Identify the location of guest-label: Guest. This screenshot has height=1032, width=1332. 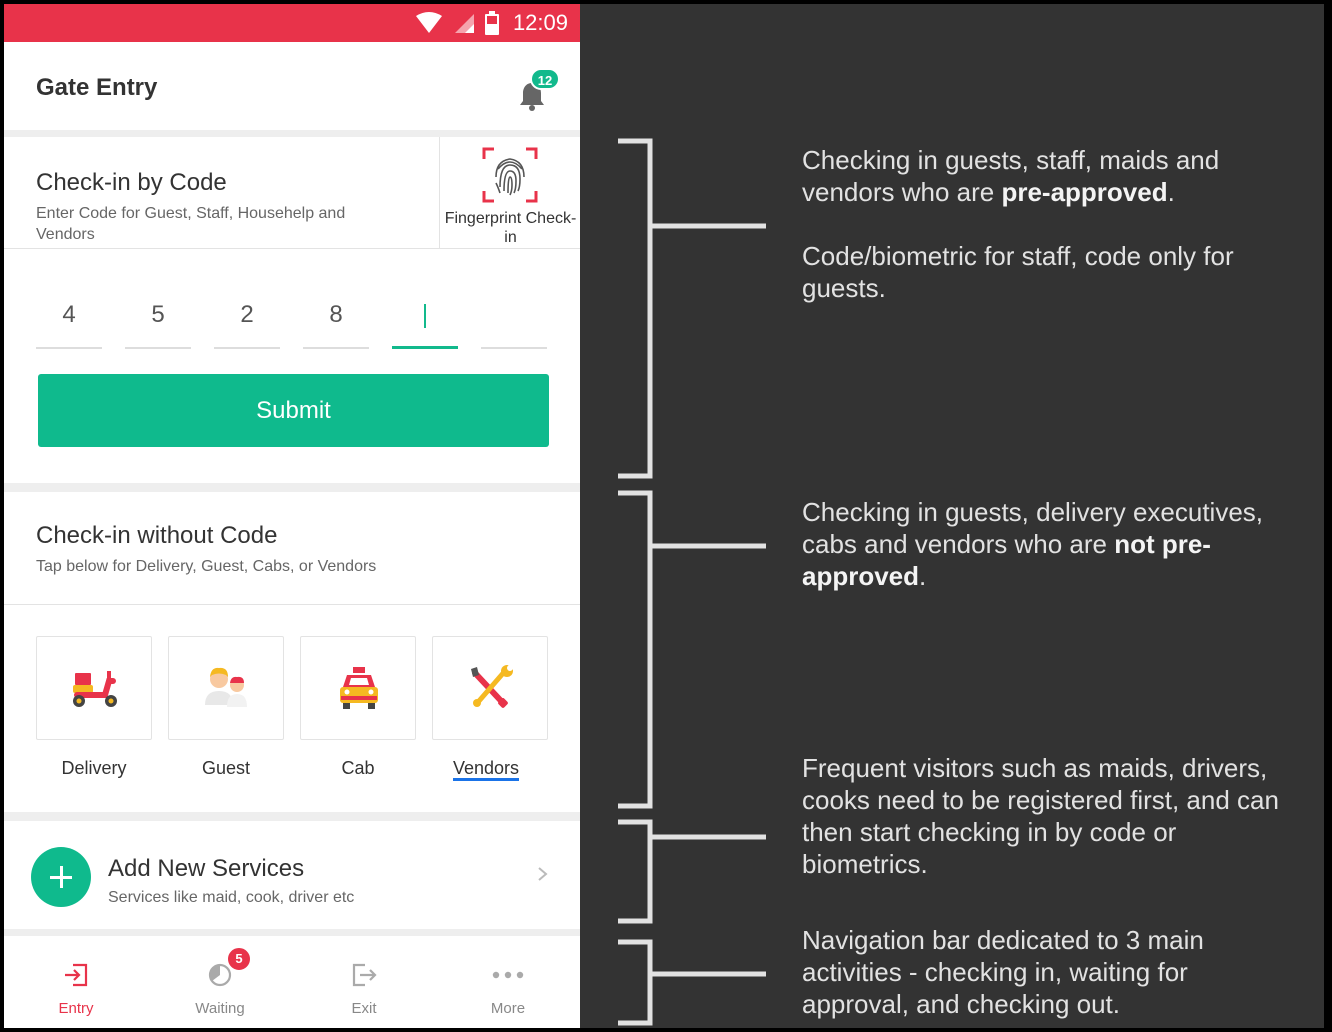
(226, 768).